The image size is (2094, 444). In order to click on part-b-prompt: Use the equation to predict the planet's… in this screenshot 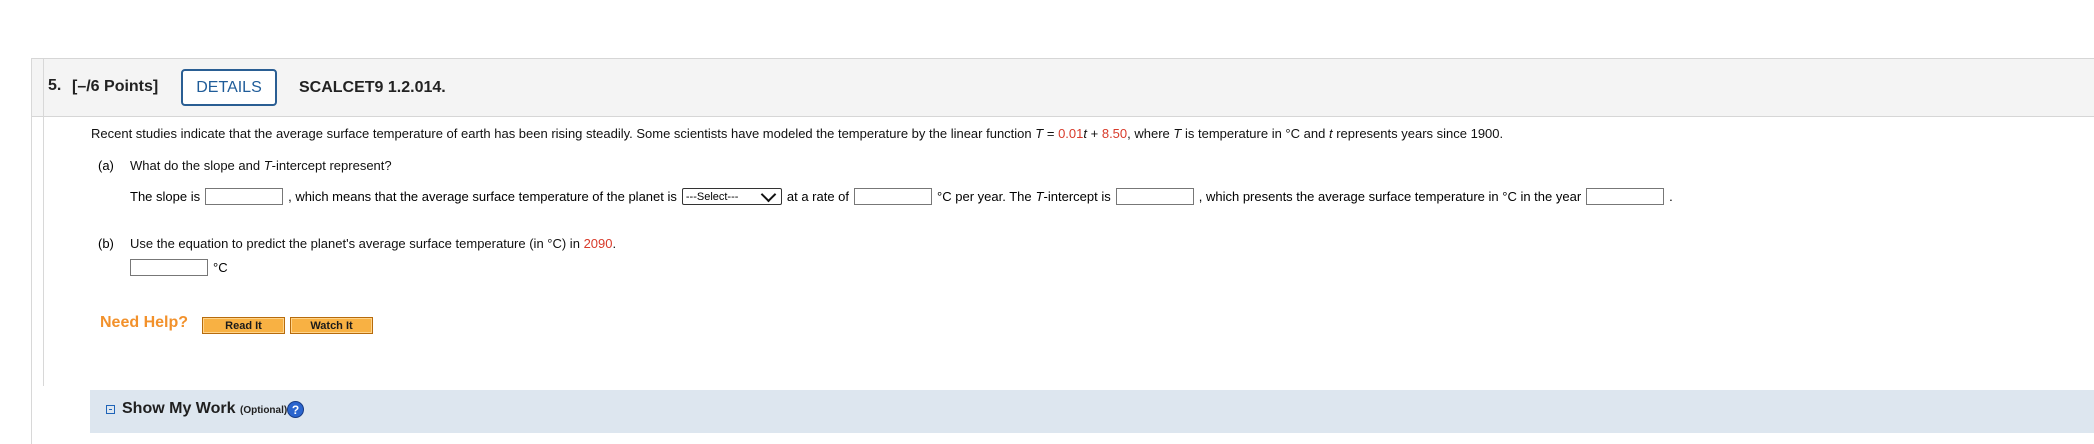, I will do `click(373, 243)`.